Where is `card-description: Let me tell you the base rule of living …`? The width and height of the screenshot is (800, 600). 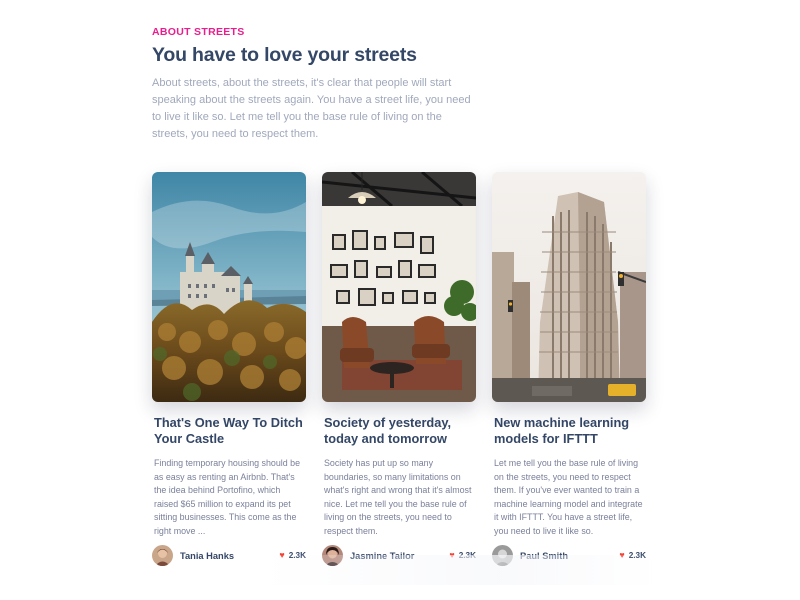
card-description: Let me tell you the base rule of living … is located at coordinates (568, 497).